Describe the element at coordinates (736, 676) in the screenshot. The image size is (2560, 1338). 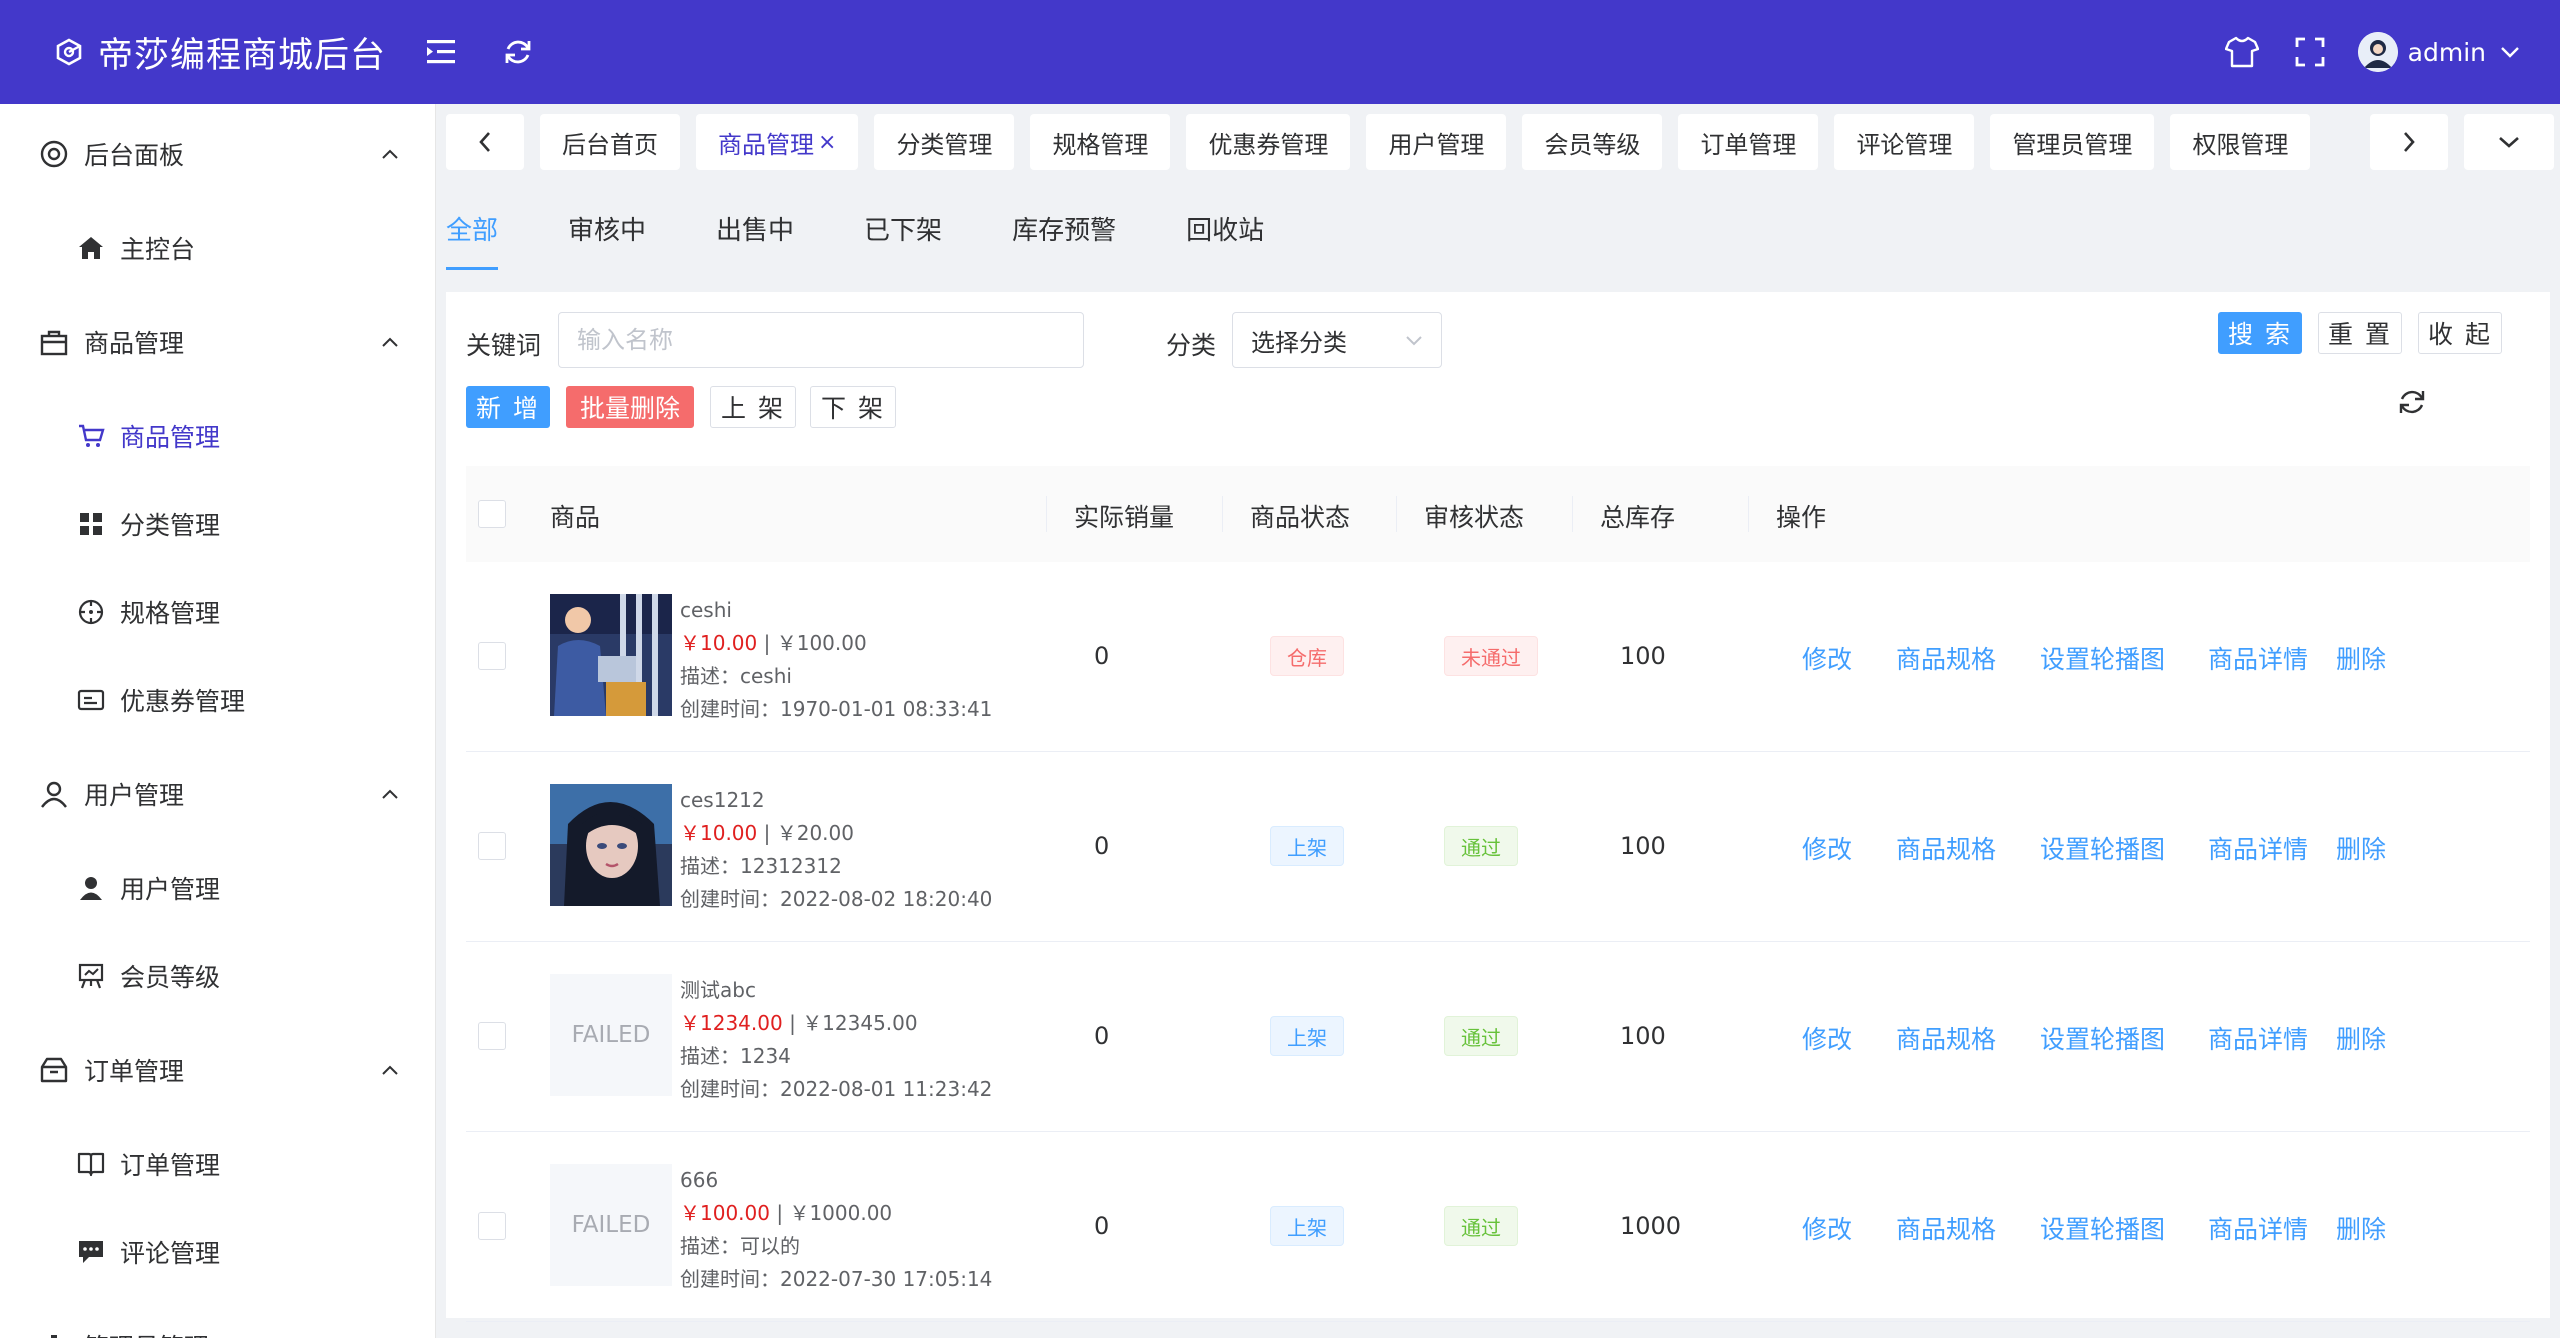
I see `goods-desc: 描述：ceshi` at that location.